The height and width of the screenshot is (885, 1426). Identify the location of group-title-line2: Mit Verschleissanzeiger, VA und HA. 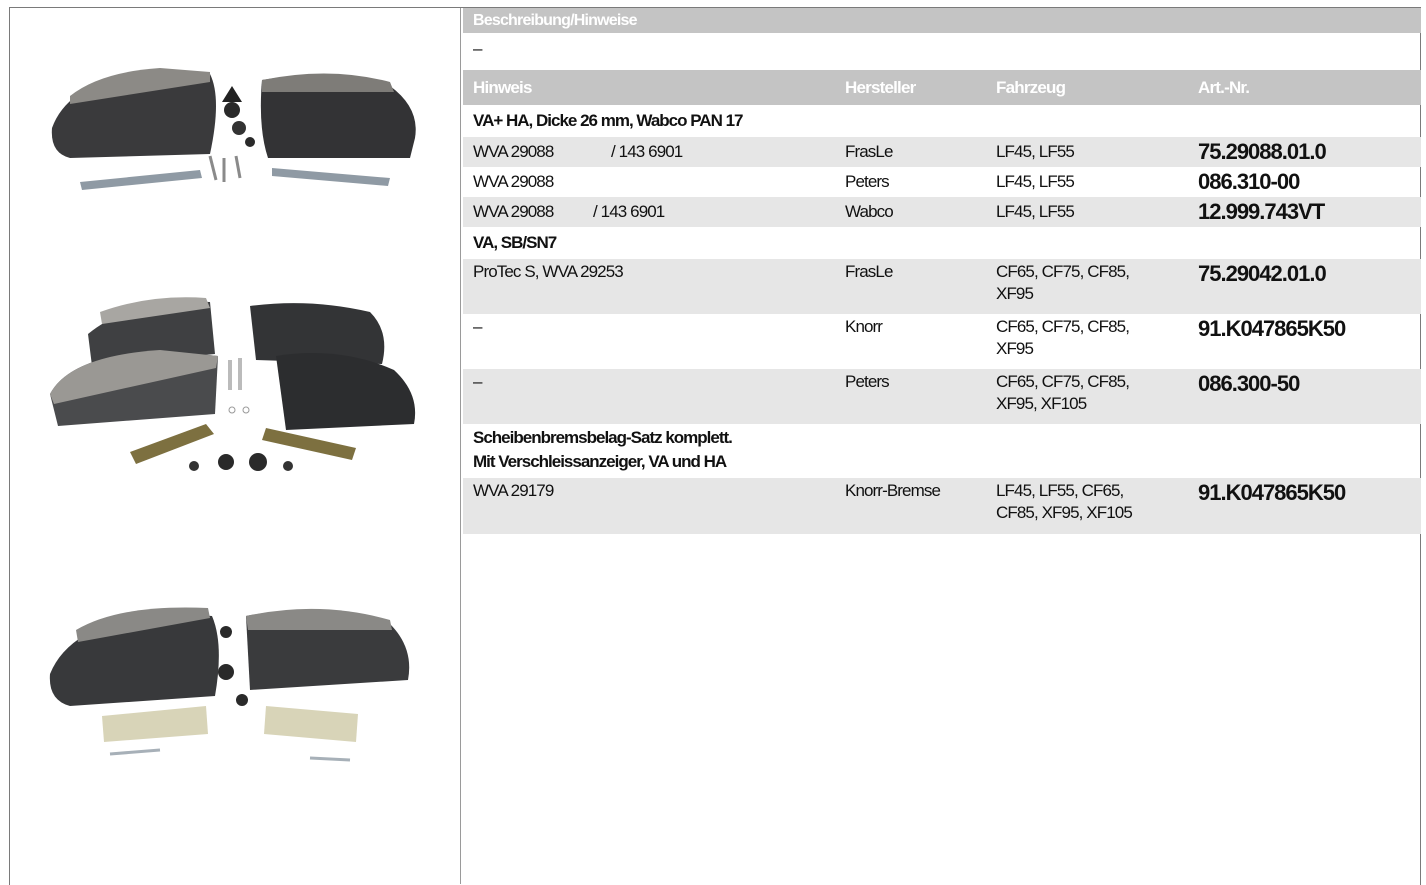
(600, 461).